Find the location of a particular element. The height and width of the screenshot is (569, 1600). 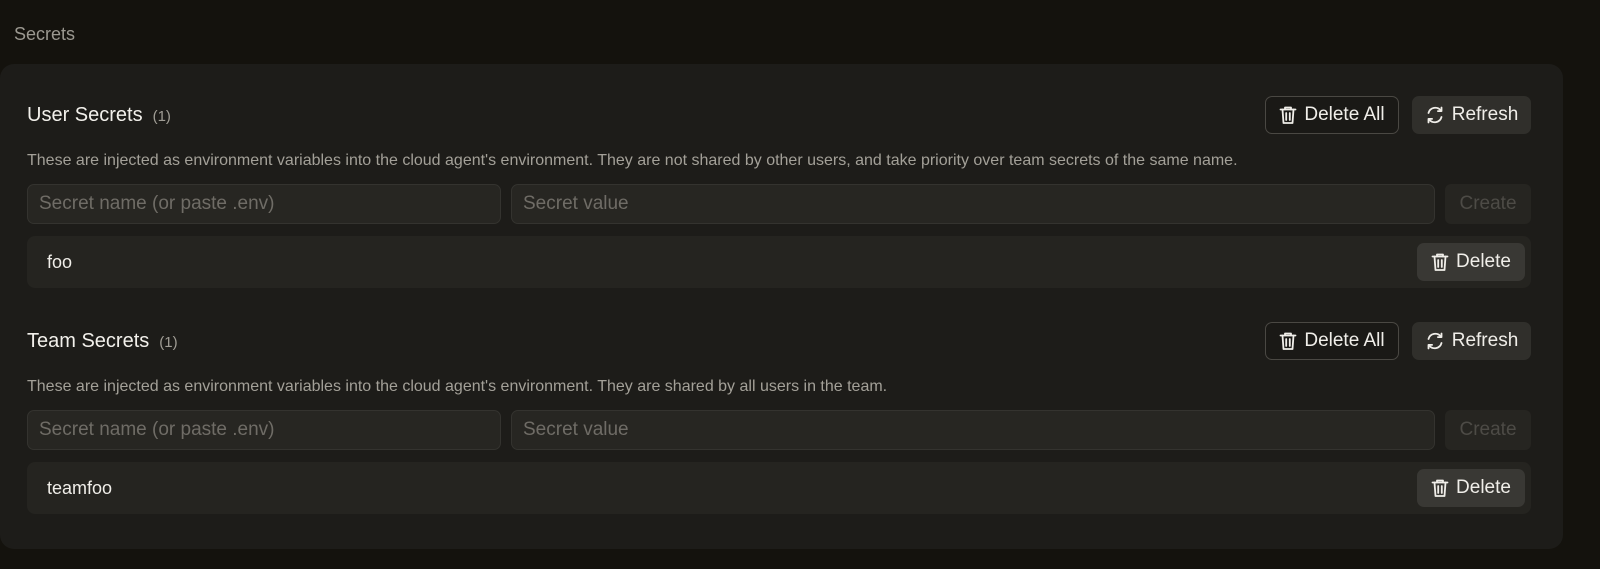

user-delete-all-button: Delete All is located at coordinates (1332, 115).